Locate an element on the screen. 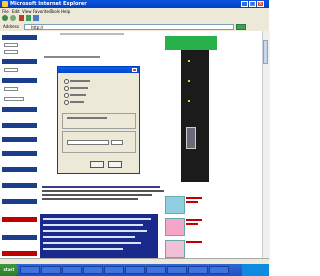 The width and height of the screenshot is (320, 276). back-icon is located at coordinates (5, 18).